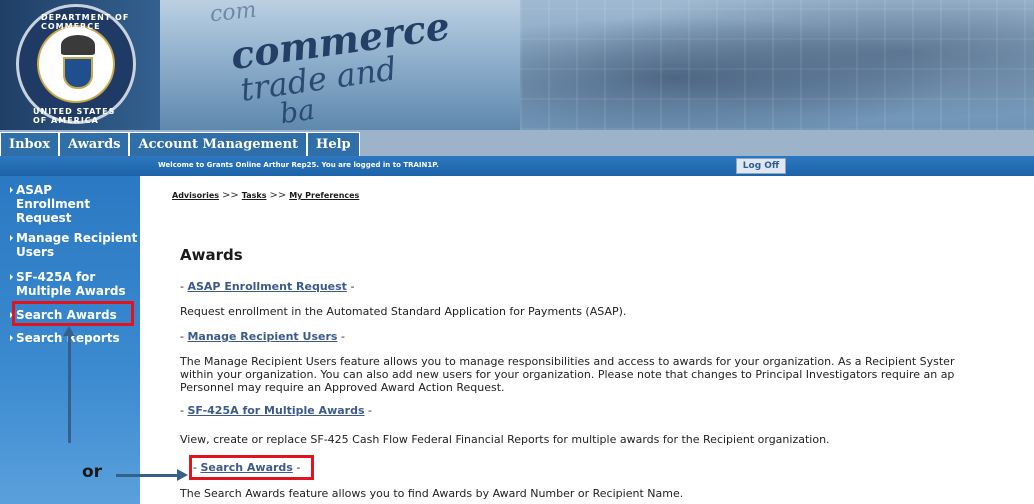  I want to click on seal-text-top: DEPARTMENT OF COMMERCE, so click(85, 22).